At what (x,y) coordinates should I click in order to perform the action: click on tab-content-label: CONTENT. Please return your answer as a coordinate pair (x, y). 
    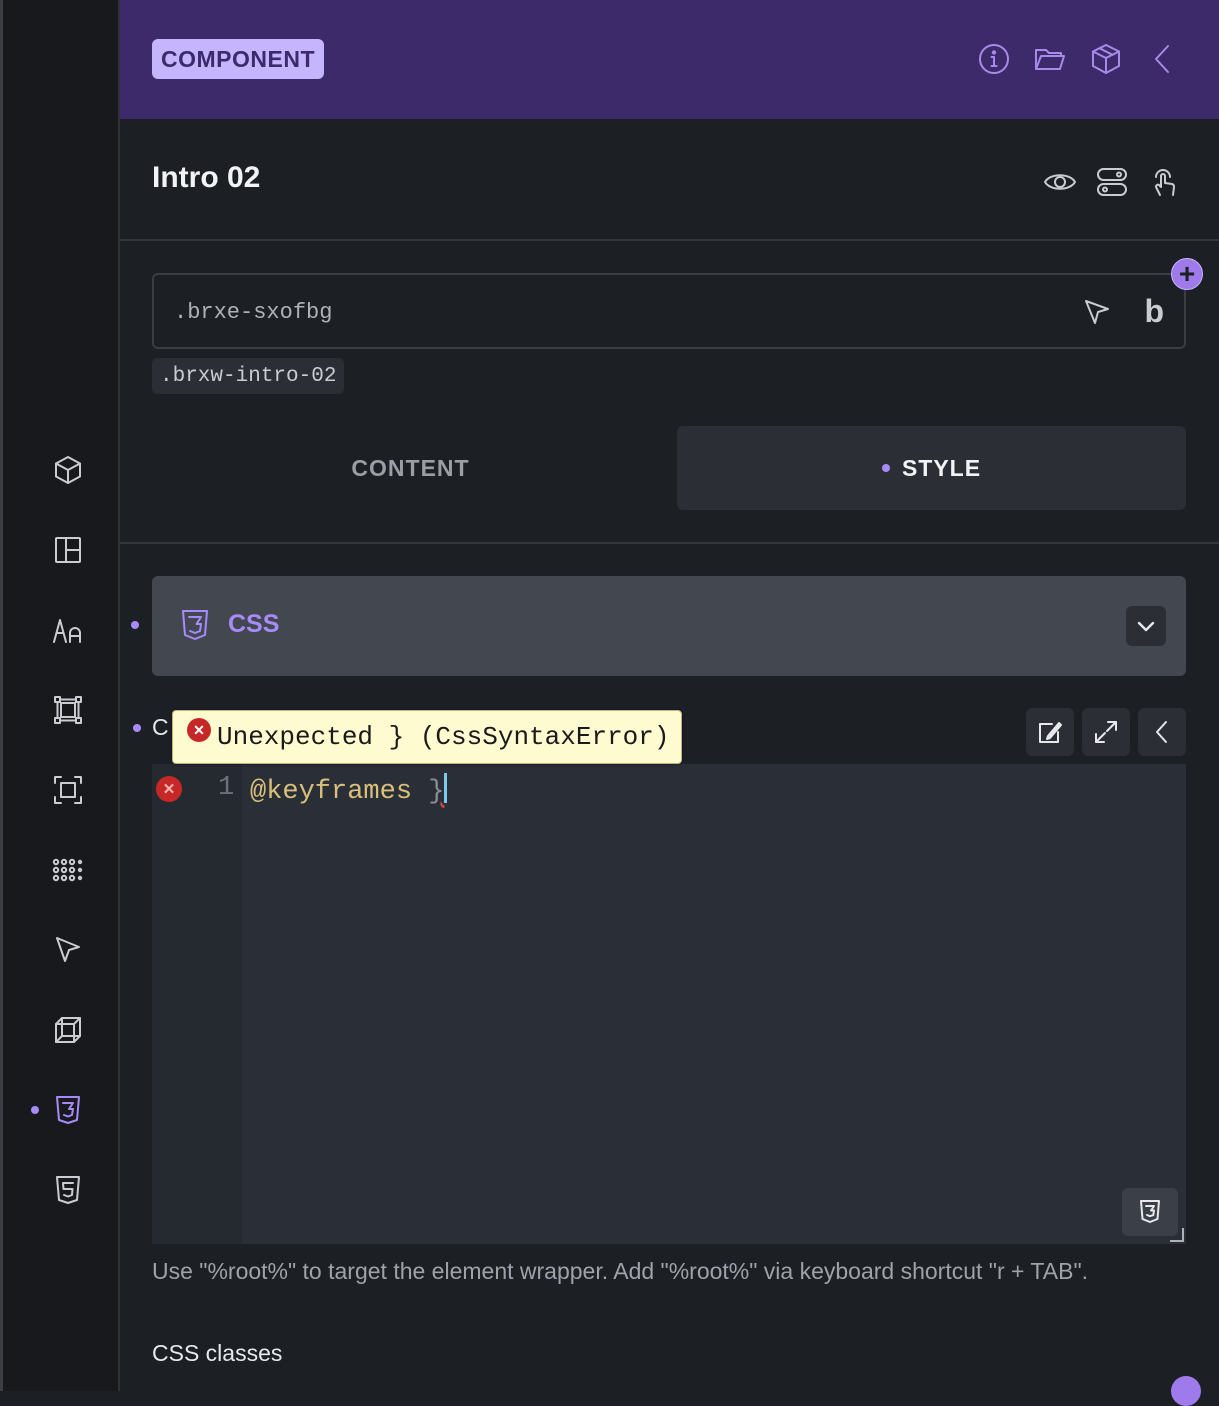
    Looking at the image, I should click on (410, 467).